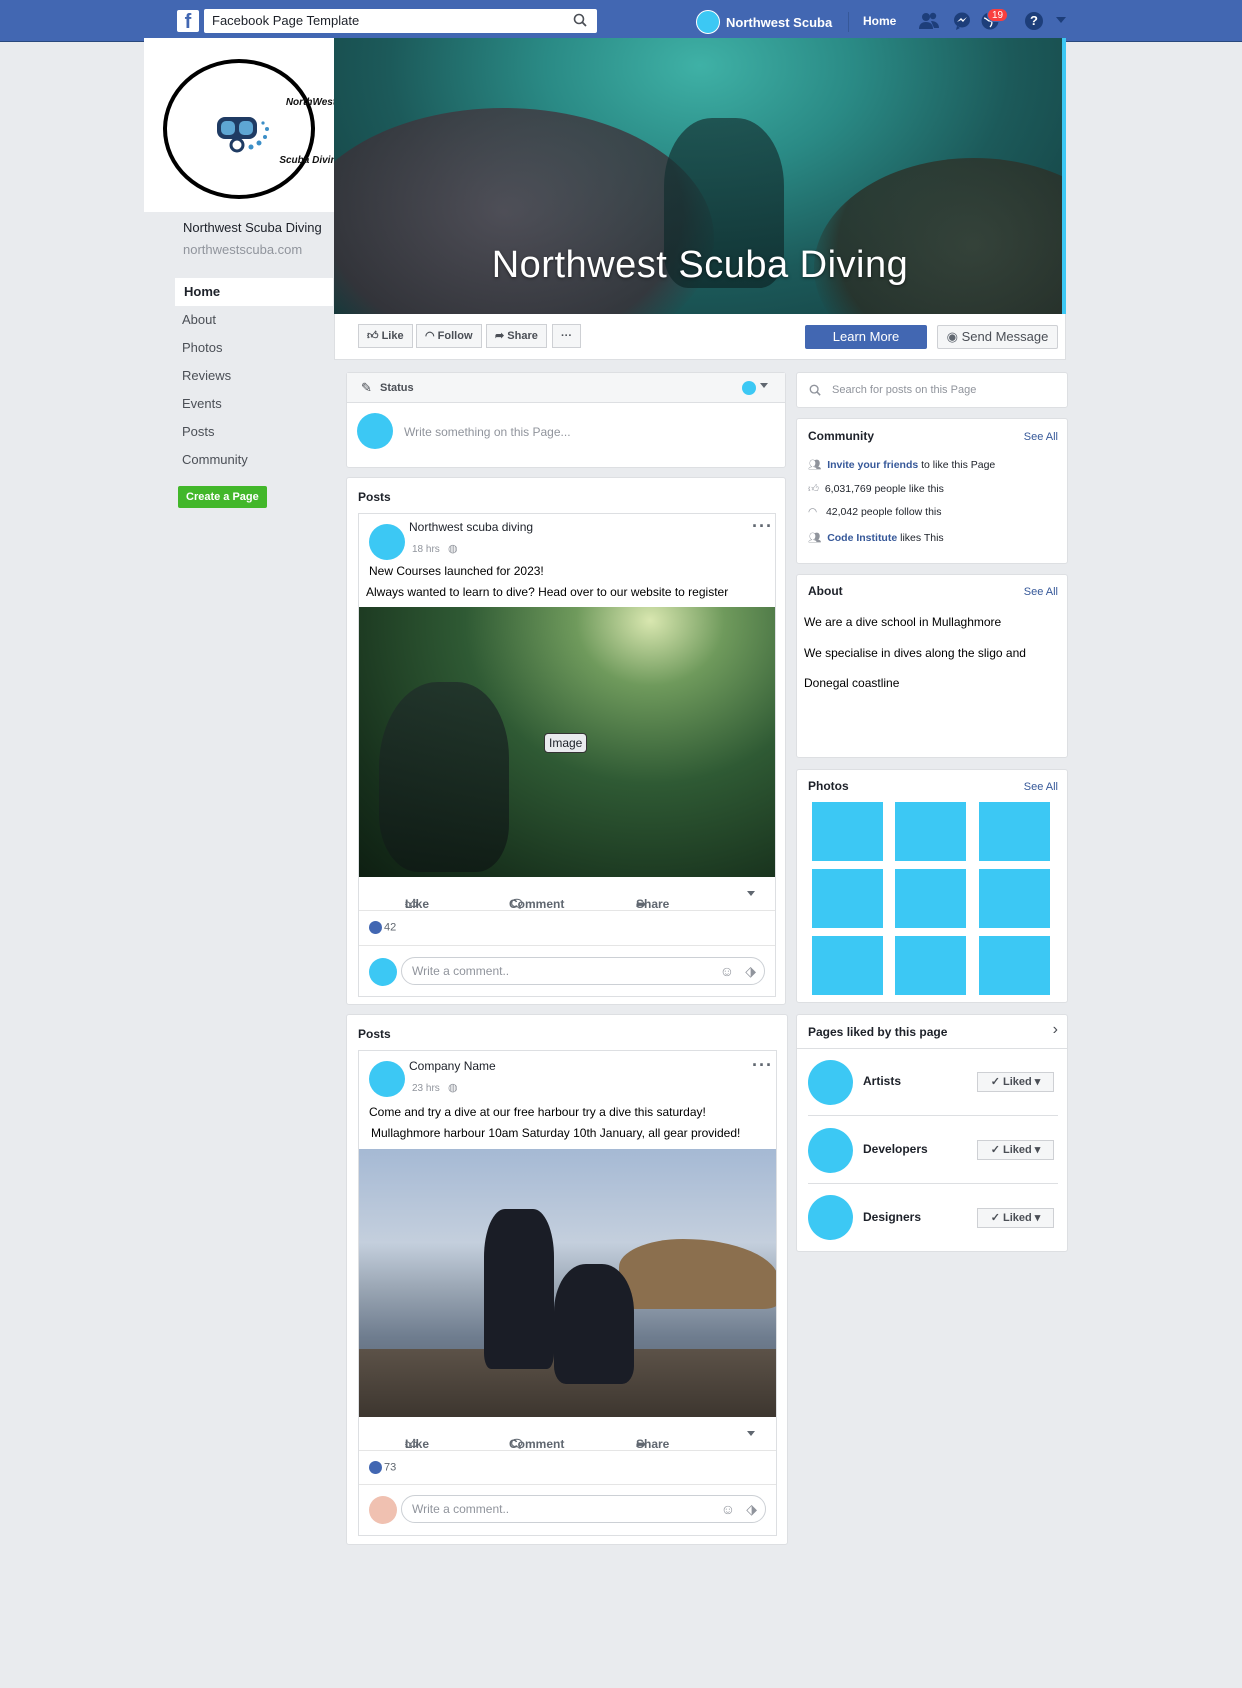 The image size is (1242, 1688). I want to click on nav-item-community: Community, so click(253, 460).